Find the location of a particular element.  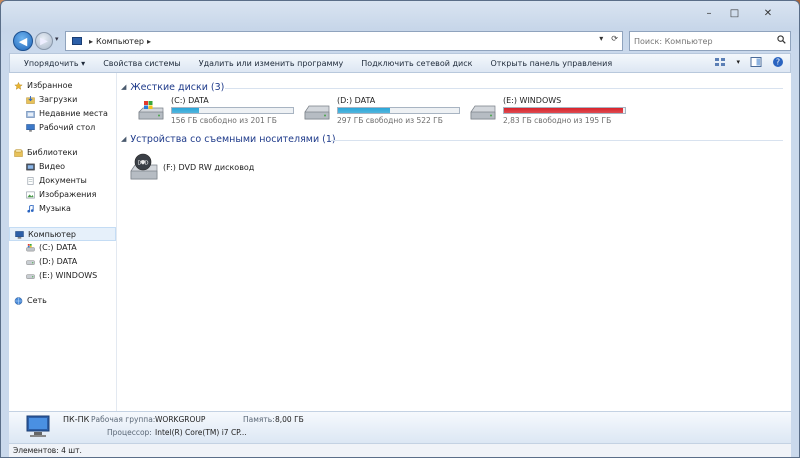

preview-pane-icon is located at coordinates (756, 62).